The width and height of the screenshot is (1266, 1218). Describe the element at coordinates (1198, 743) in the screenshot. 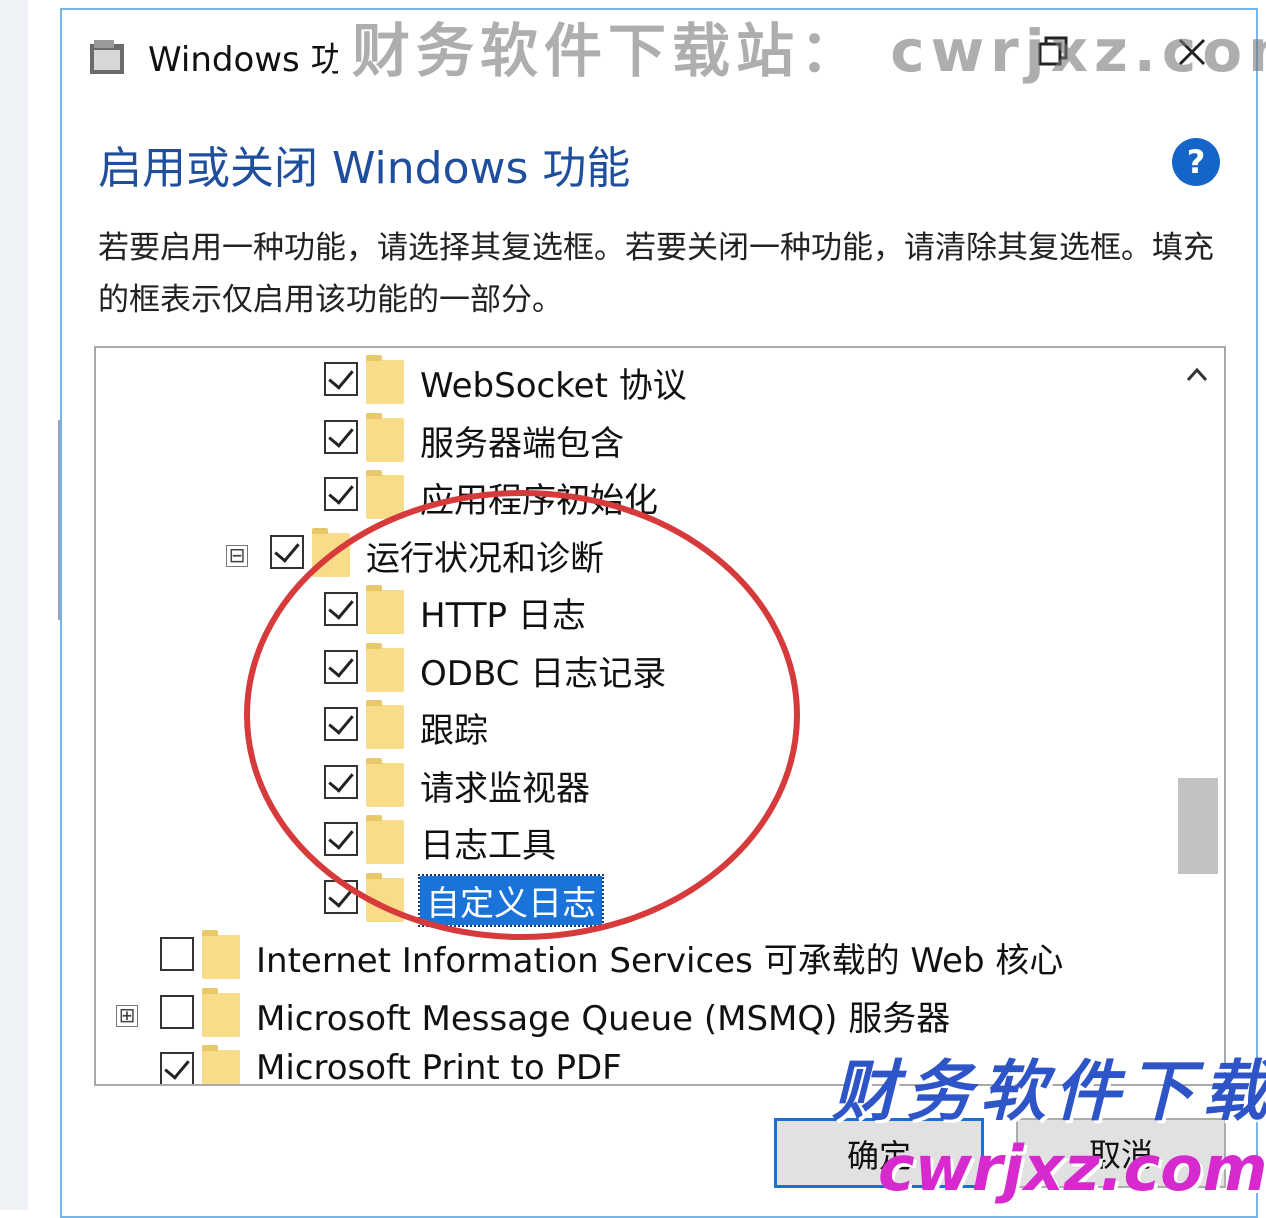

I see `scrollbar-track` at that location.